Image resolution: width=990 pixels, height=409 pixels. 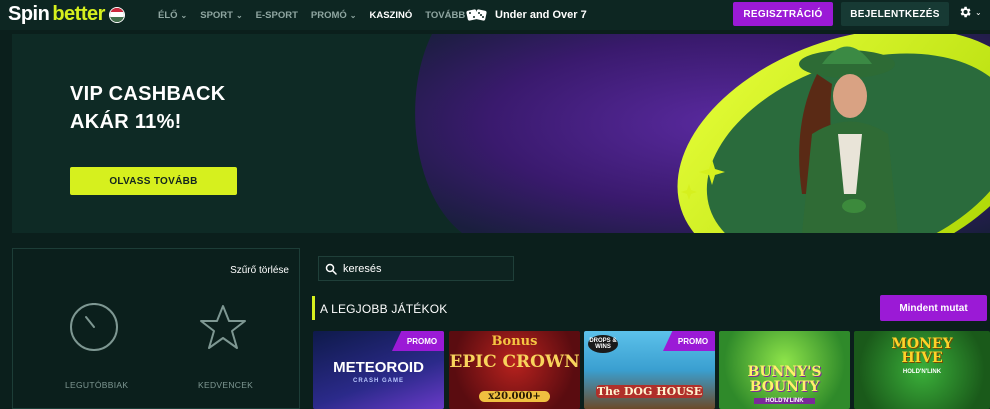 I want to click on nav-item-label: ÉLŐ, so click(x=168, y=15).